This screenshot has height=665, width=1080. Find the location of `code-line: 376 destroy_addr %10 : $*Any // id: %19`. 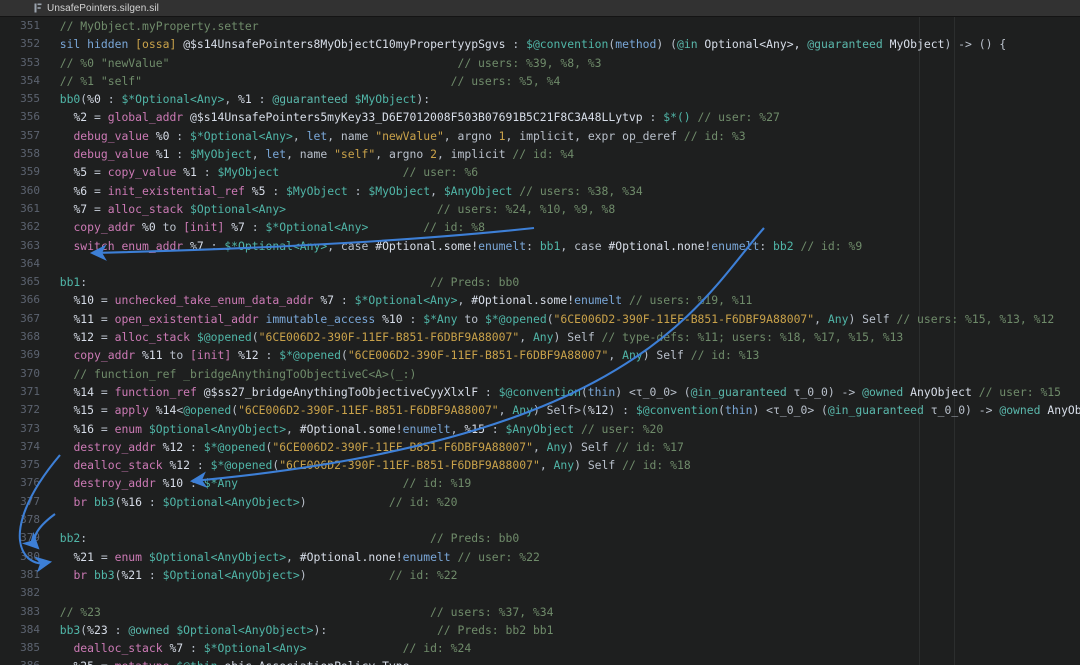

code-line: 376 destroy_addr %10 : $*Any // id: %19 is located at coordinates (540, 483).